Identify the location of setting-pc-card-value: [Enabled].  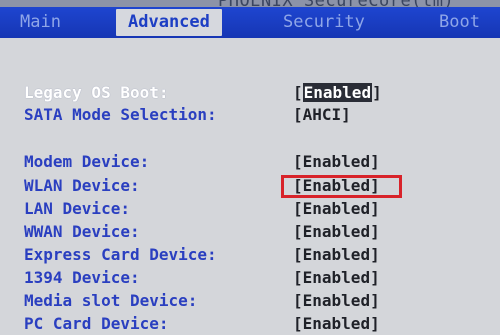
(336, 324).